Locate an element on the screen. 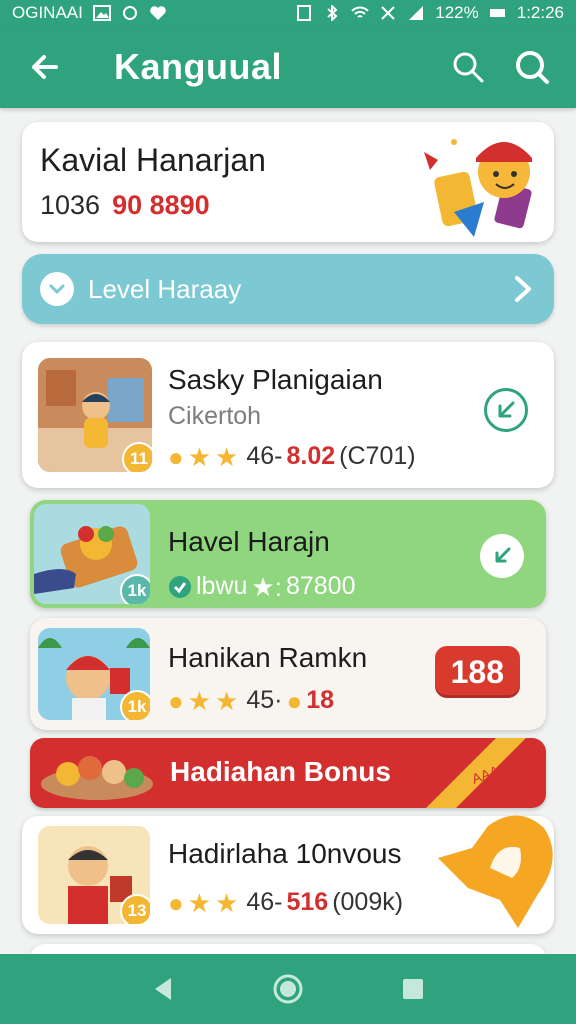  amount-badge: 188 is located at coordinates (477, 672).